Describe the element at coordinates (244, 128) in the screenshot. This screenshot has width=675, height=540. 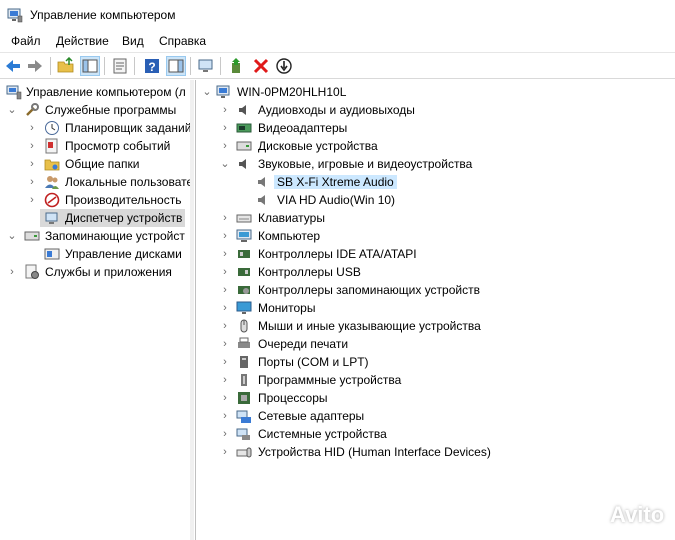
I see `display-adapter-icon` at that location.